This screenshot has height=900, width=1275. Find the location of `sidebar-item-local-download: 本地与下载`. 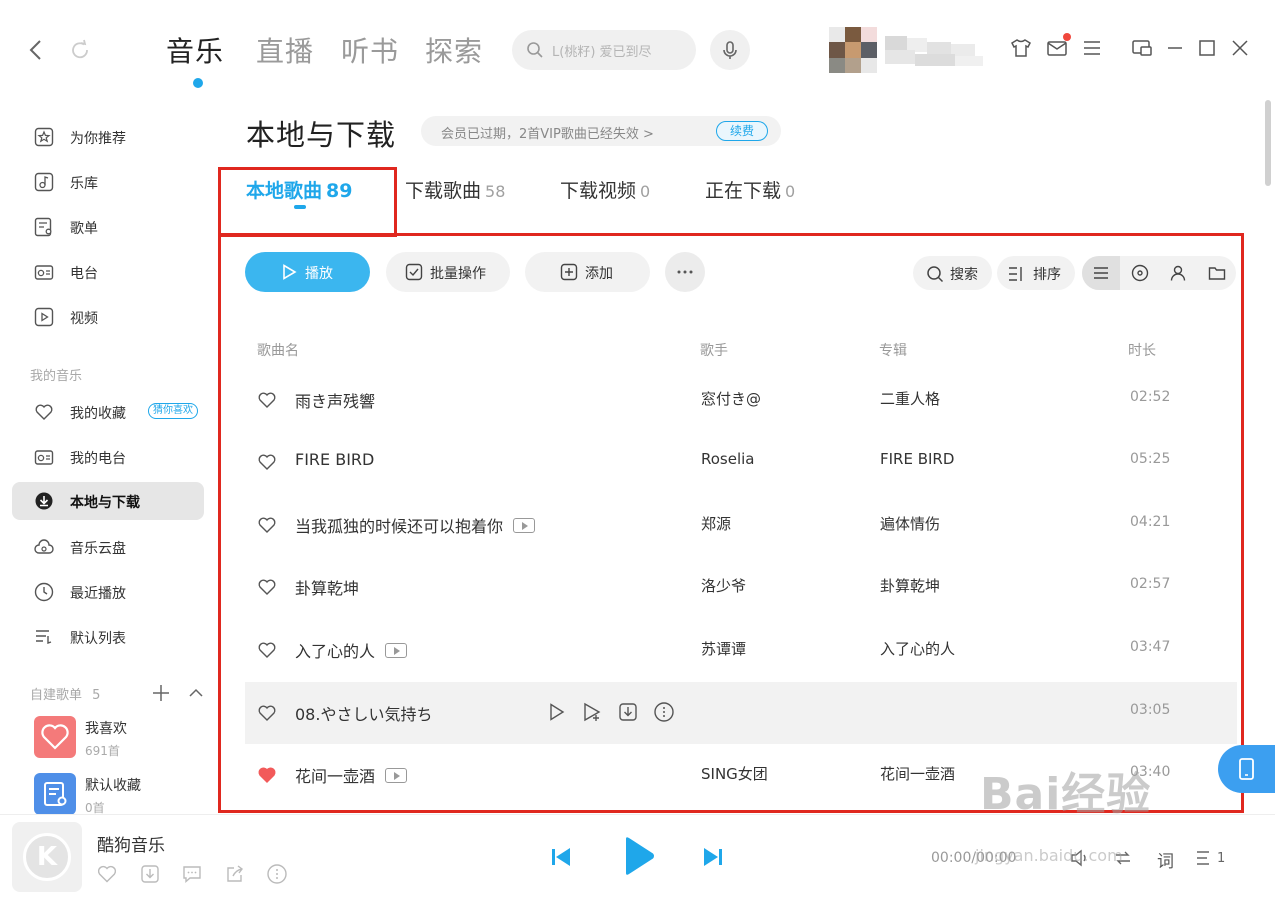

sidebar-item-local-download: 本地与下载 is located at coordinates (108, 501).